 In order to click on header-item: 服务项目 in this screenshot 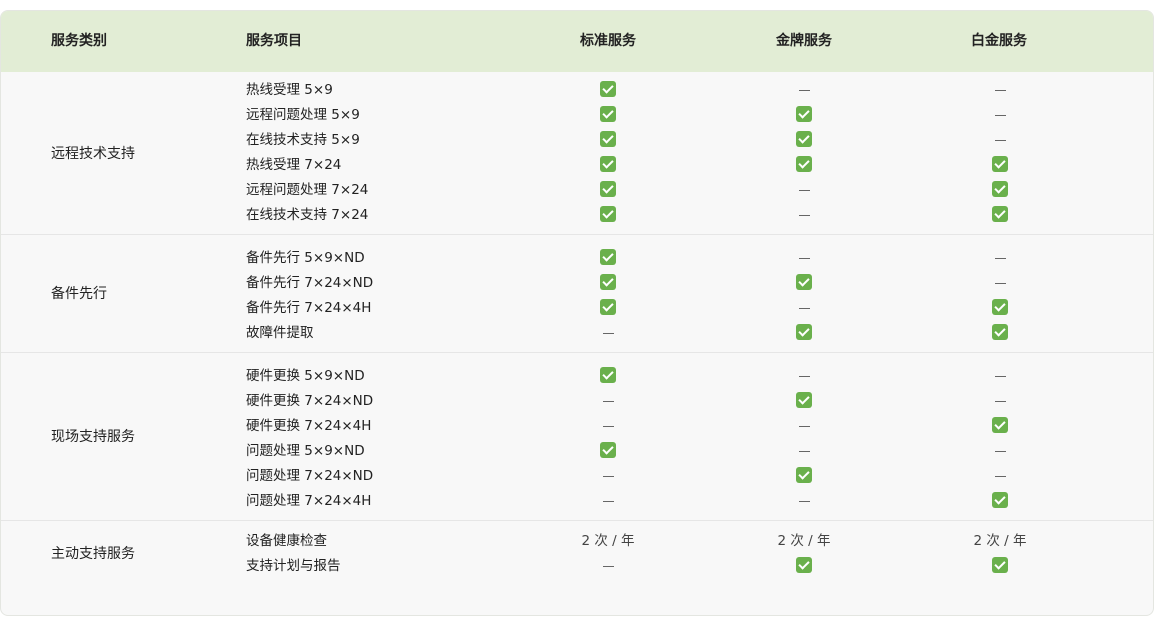, I will do `click(274, 41)`.